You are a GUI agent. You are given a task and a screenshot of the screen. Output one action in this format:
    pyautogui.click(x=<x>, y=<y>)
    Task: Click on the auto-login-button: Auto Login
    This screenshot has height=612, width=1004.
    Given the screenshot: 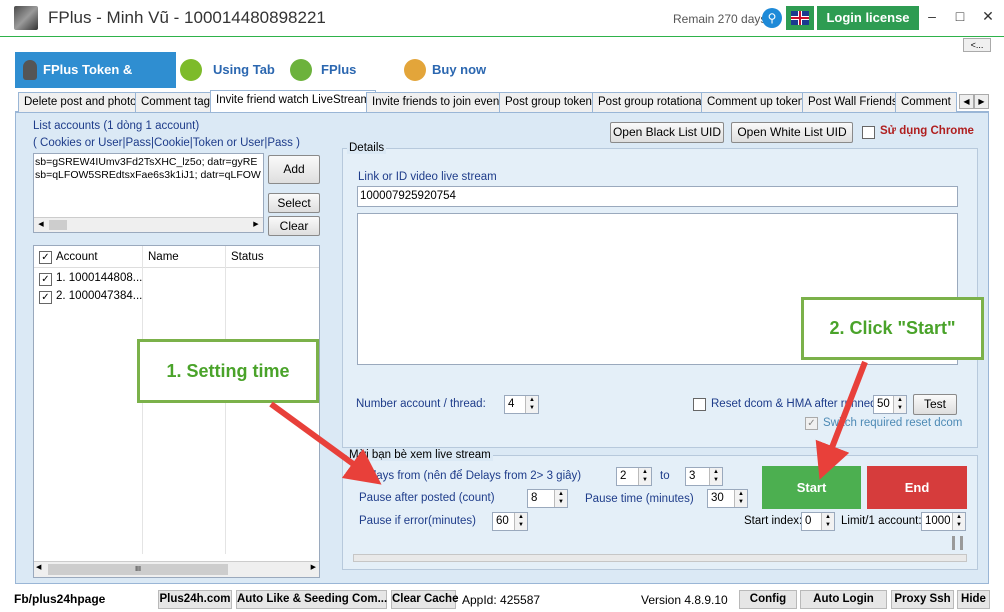 What is the action you would take?
    pyautogui.click(x=843, y=599)
    